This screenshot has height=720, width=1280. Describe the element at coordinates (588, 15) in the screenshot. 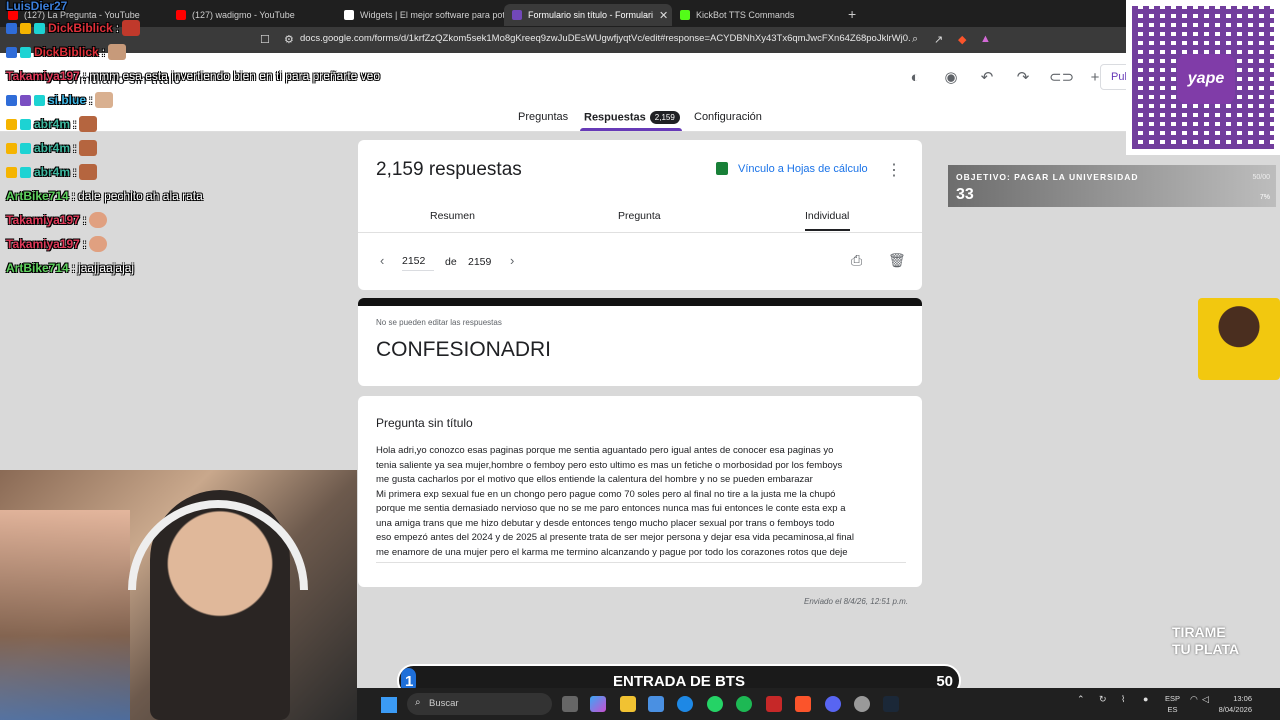

I see `browser-tab-active: Formulario sin título - Formulari ✕` at that location.